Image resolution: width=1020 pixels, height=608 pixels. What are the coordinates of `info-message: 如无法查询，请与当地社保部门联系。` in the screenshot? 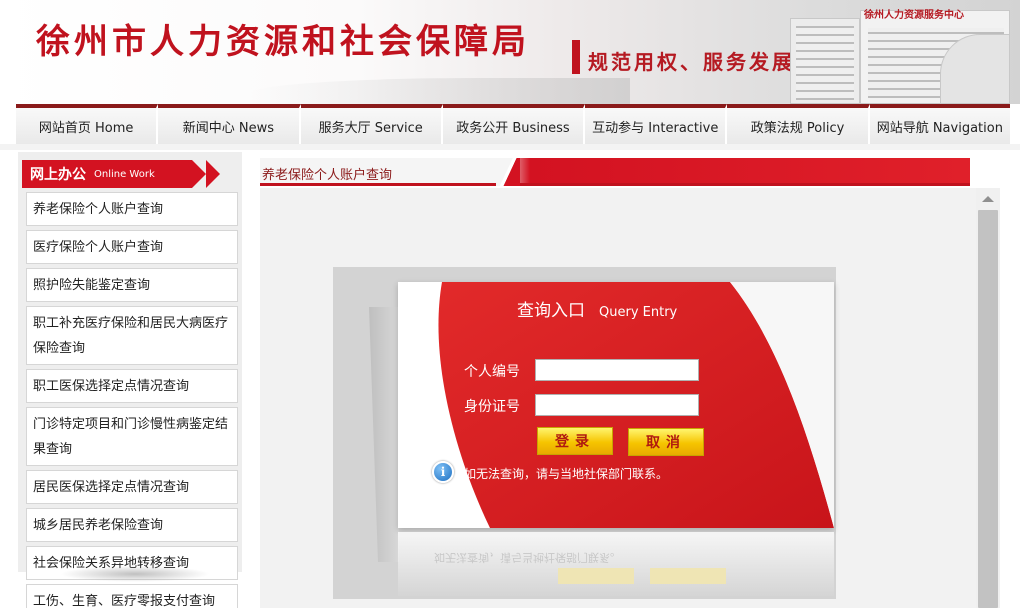 It's located at (566, 474).